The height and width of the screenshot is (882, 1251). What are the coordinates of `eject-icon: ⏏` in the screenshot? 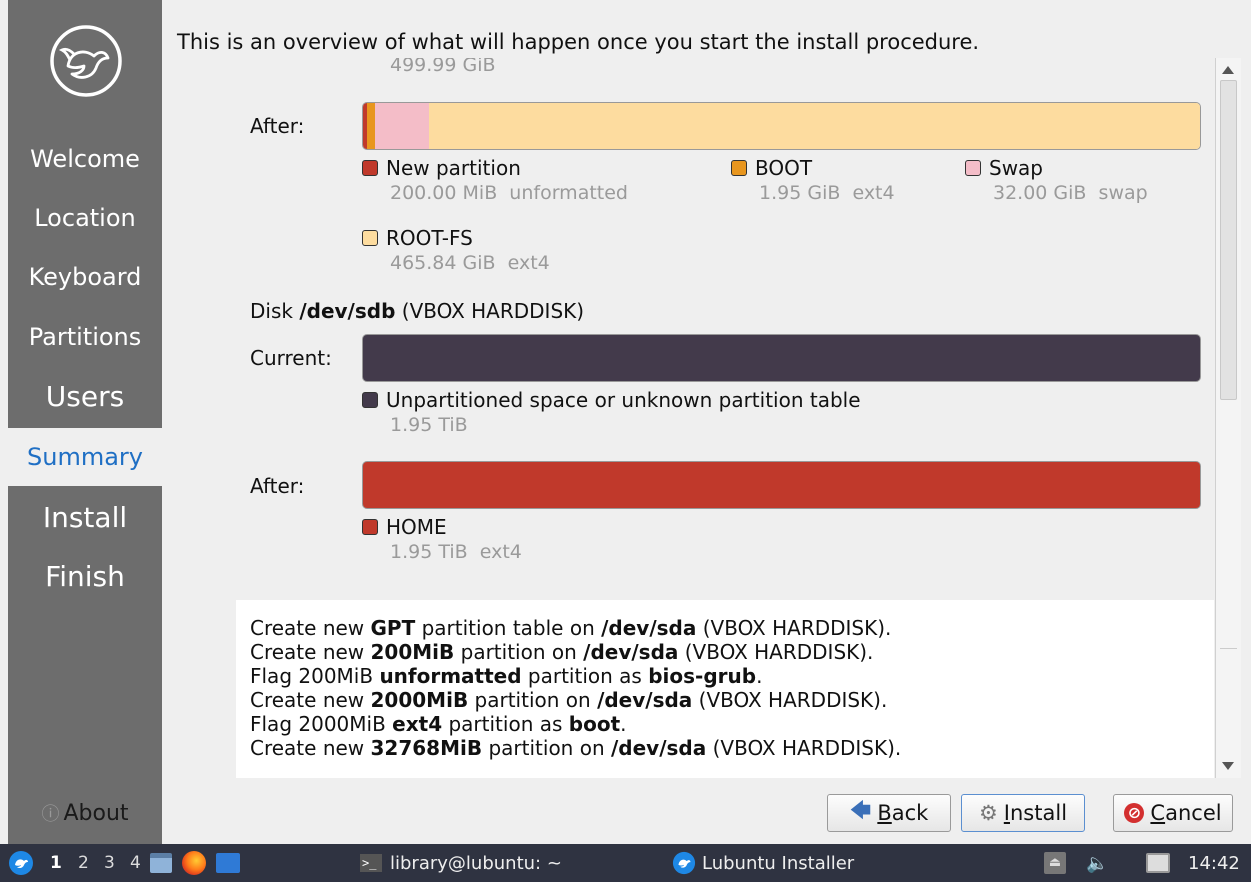 It's located at (1055, 863).